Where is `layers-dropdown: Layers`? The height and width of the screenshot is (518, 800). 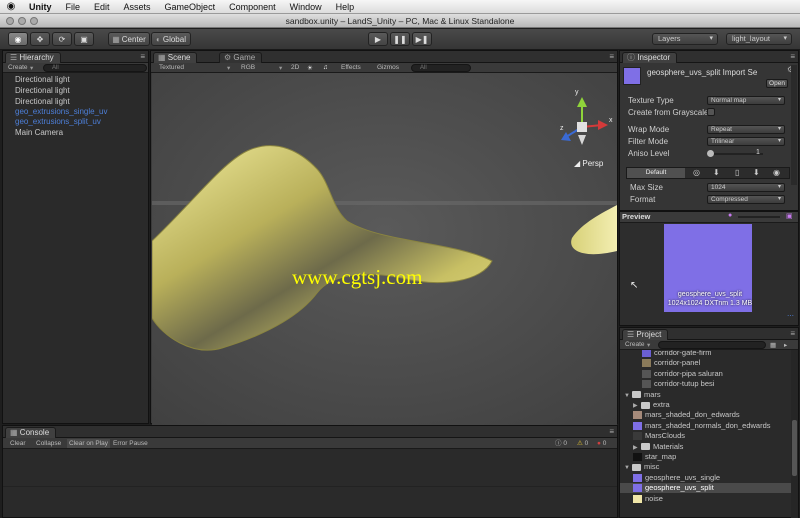
layers-dropdown: Layers is located at coordinates (685, 39).